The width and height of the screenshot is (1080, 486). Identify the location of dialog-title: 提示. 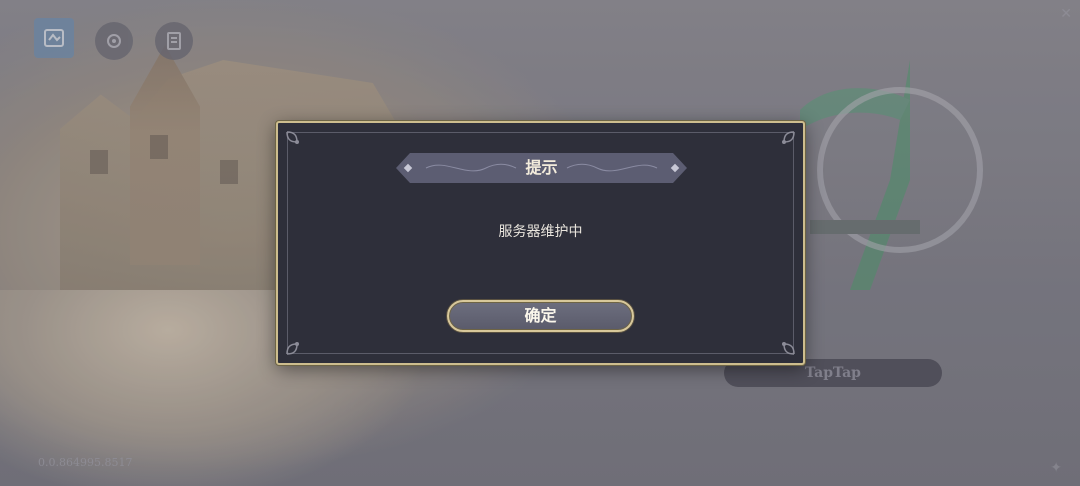
(541, 167).